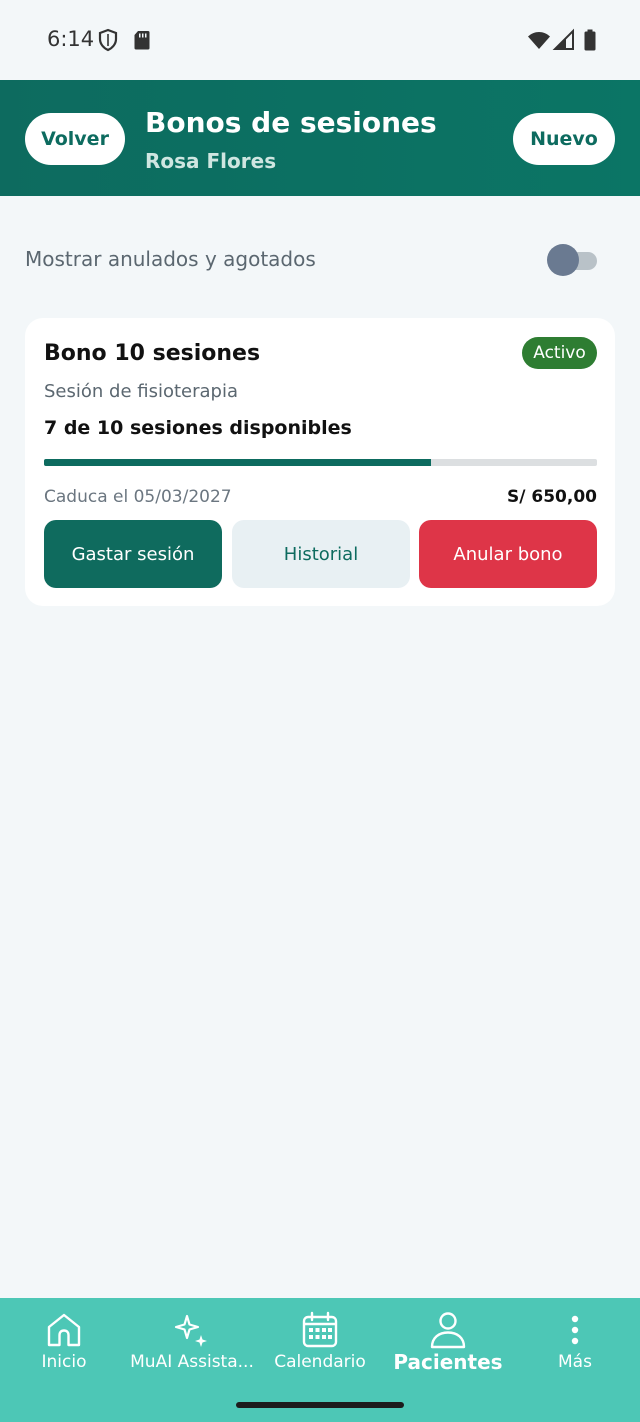 The width and height of the screenshot is (640, 1422). Describe the element at coordinates (198, 428) in the screenshot. I see `sessions-available: 7 de 10 sesiones disponibles` at that location.